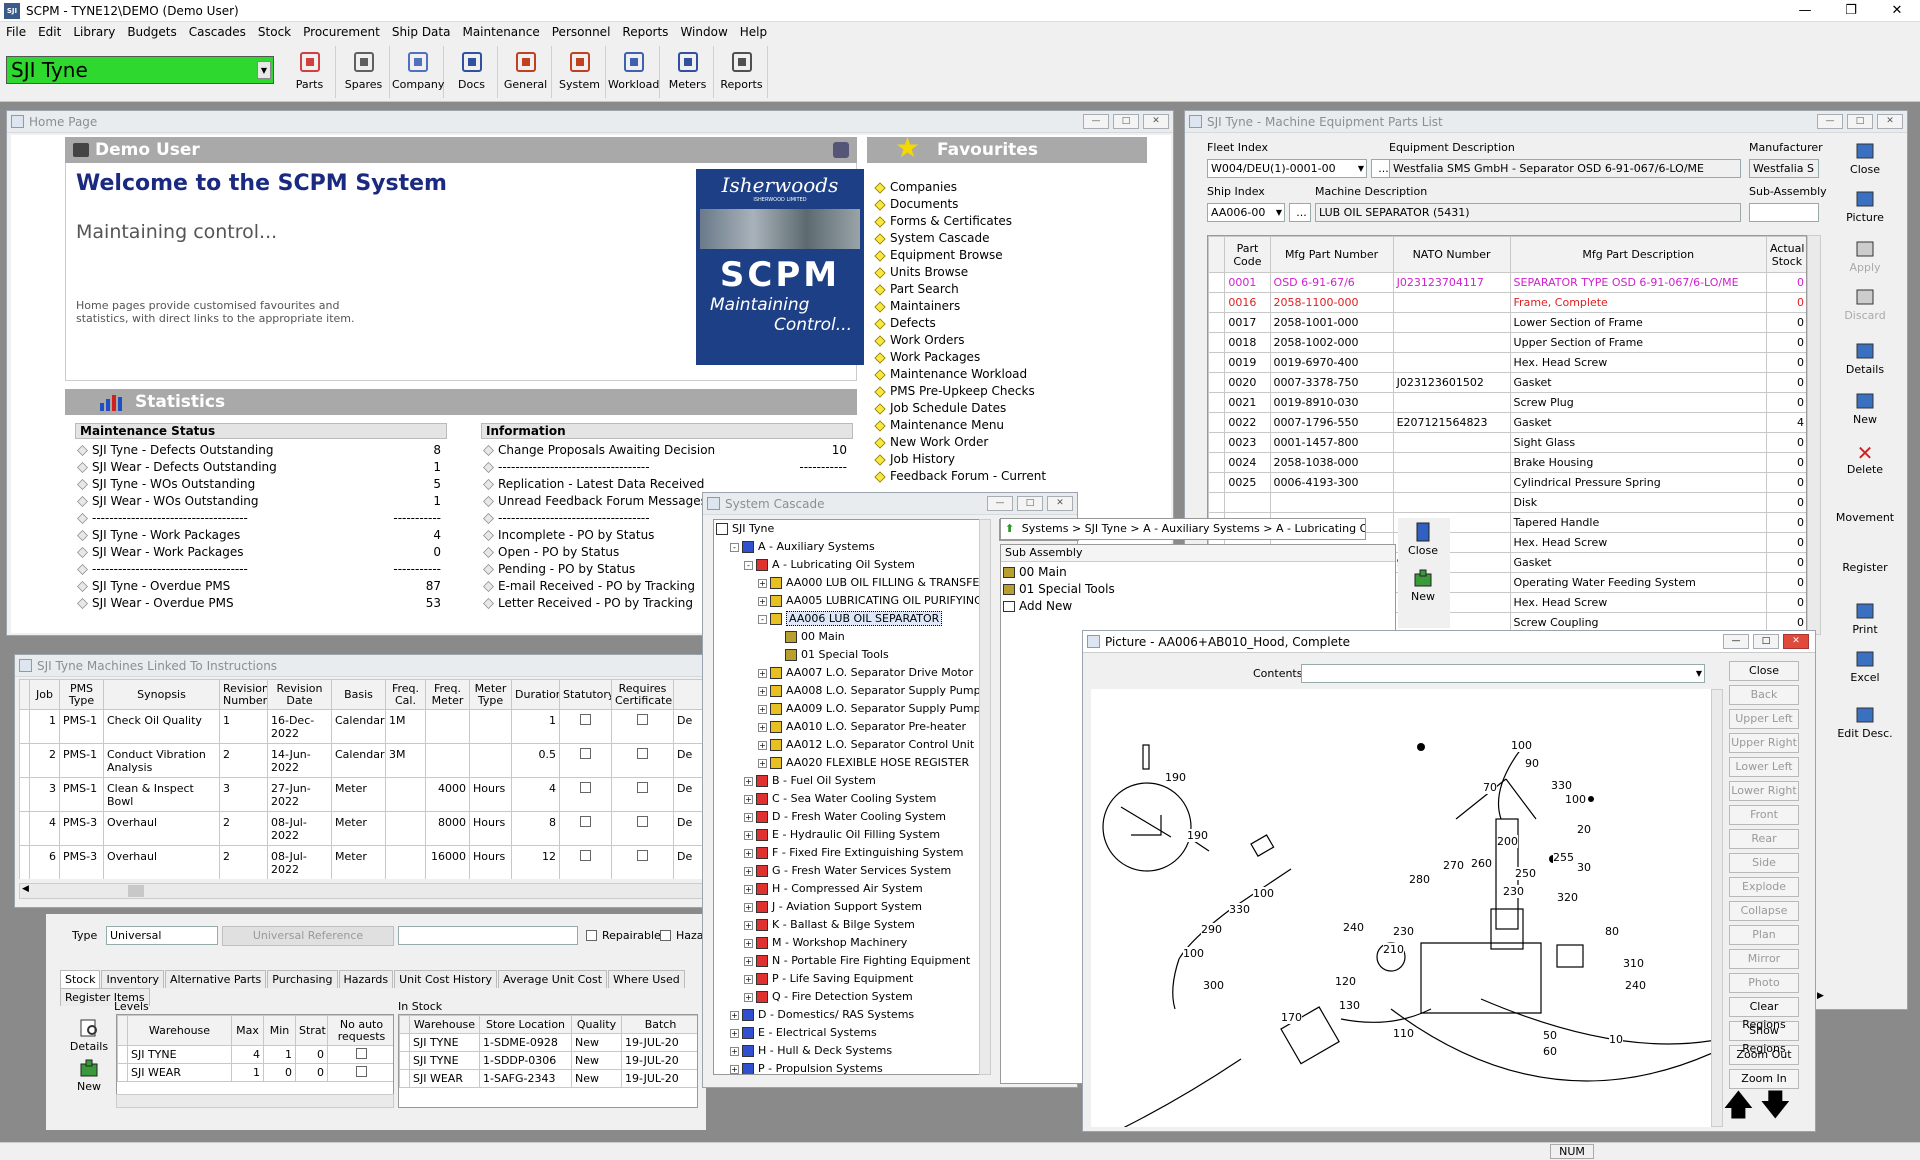  I want to click on restore-icon: ❐, so click(1851, 10).